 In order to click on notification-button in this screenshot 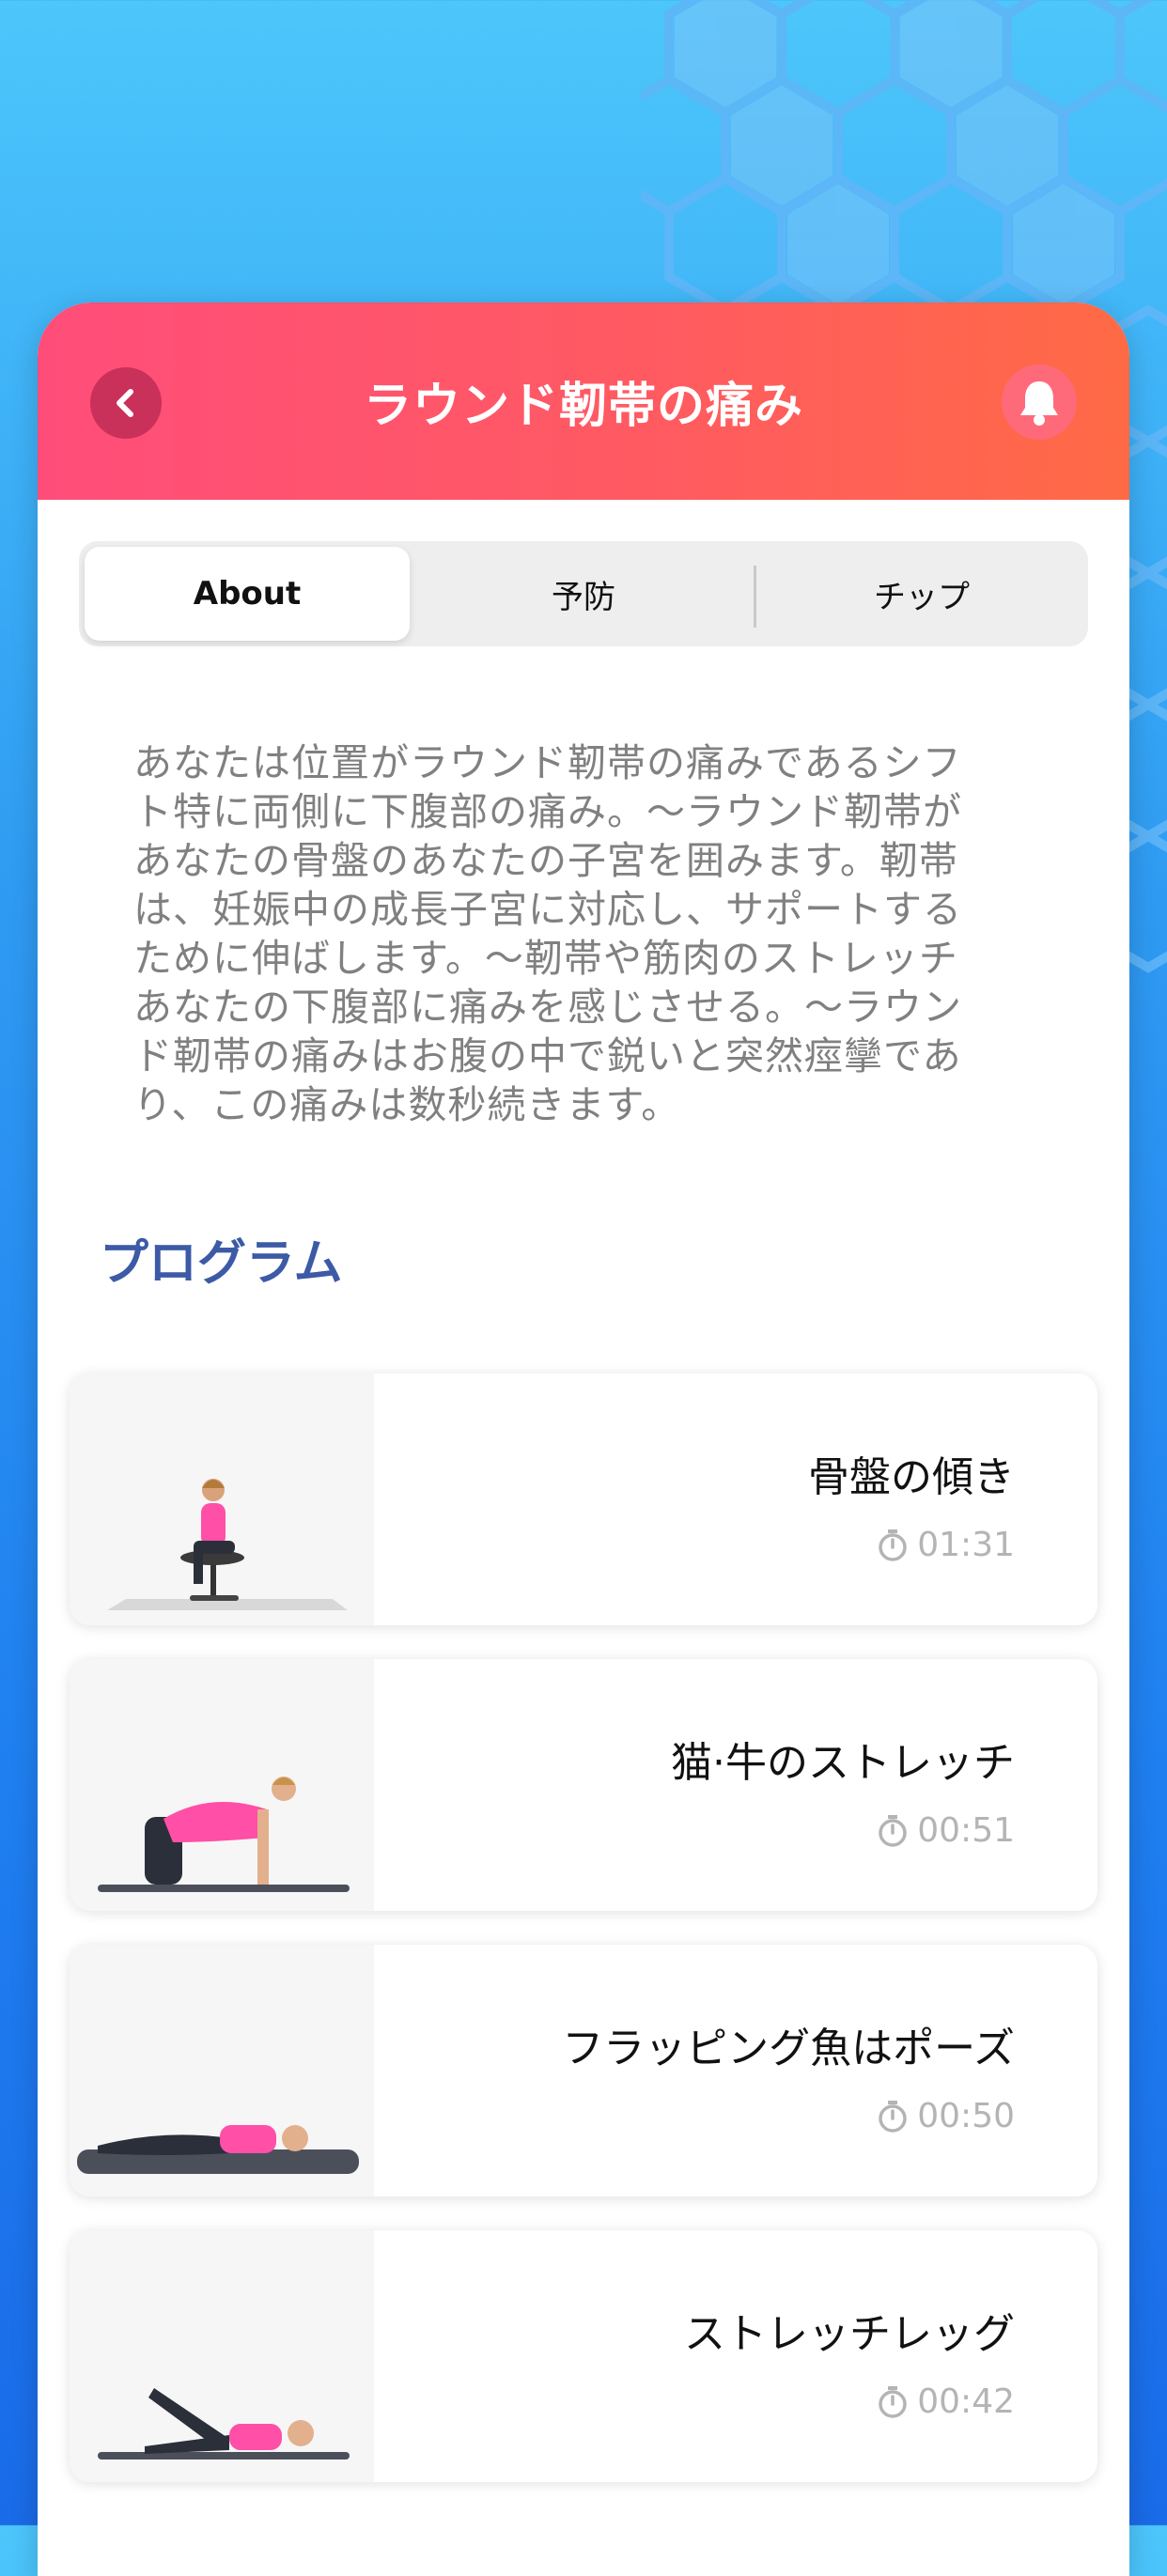, I will do `click(1039, 403)`.